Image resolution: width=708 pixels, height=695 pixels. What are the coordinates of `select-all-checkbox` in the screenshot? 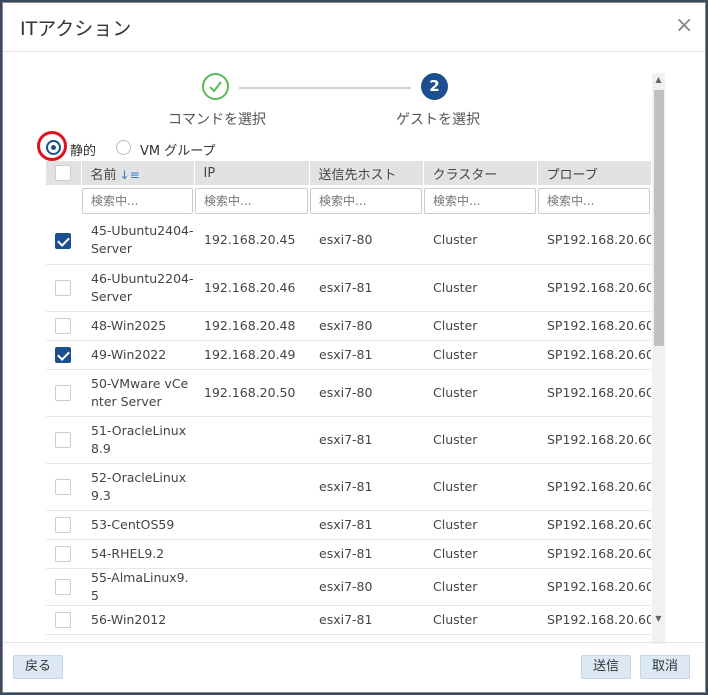 It's located at (63, 173).